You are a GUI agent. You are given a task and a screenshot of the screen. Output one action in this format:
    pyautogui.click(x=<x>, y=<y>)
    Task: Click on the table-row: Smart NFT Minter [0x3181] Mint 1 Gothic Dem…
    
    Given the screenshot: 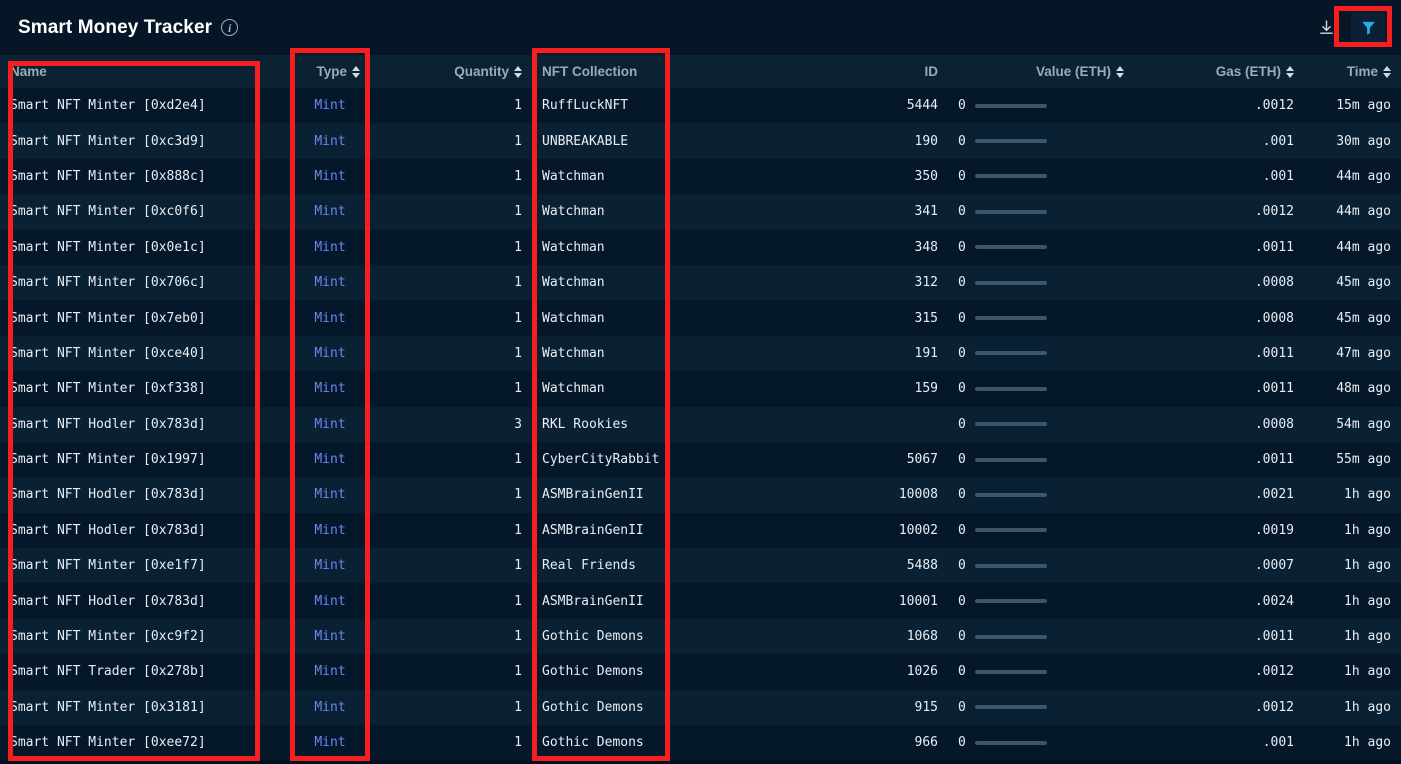 What is the action you would take?
    pyautogui.click(x=700, y=707)
    